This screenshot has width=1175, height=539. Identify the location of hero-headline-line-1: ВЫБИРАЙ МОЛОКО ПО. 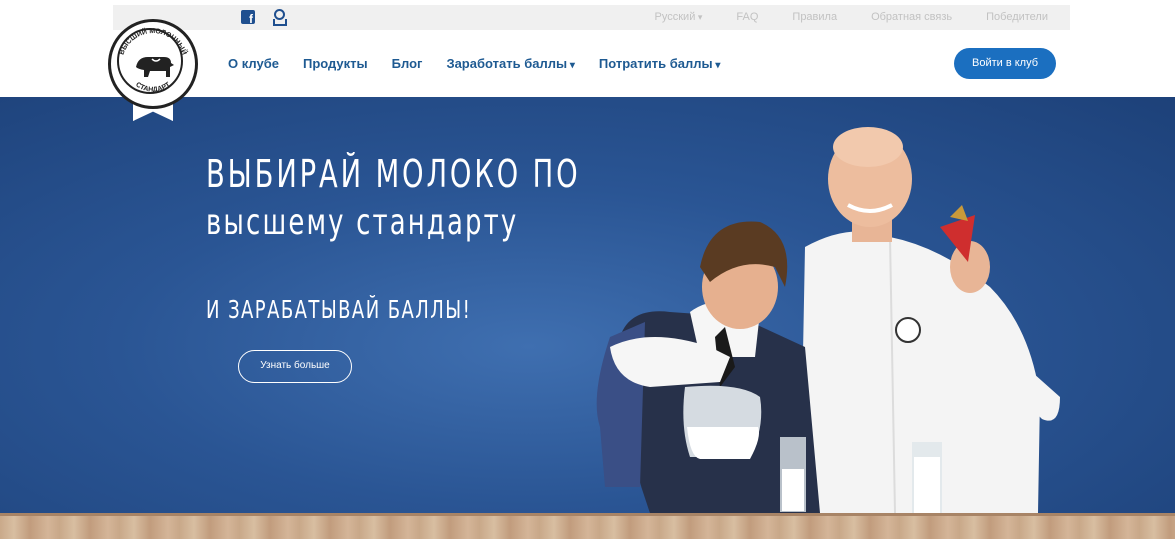
(393, 174).